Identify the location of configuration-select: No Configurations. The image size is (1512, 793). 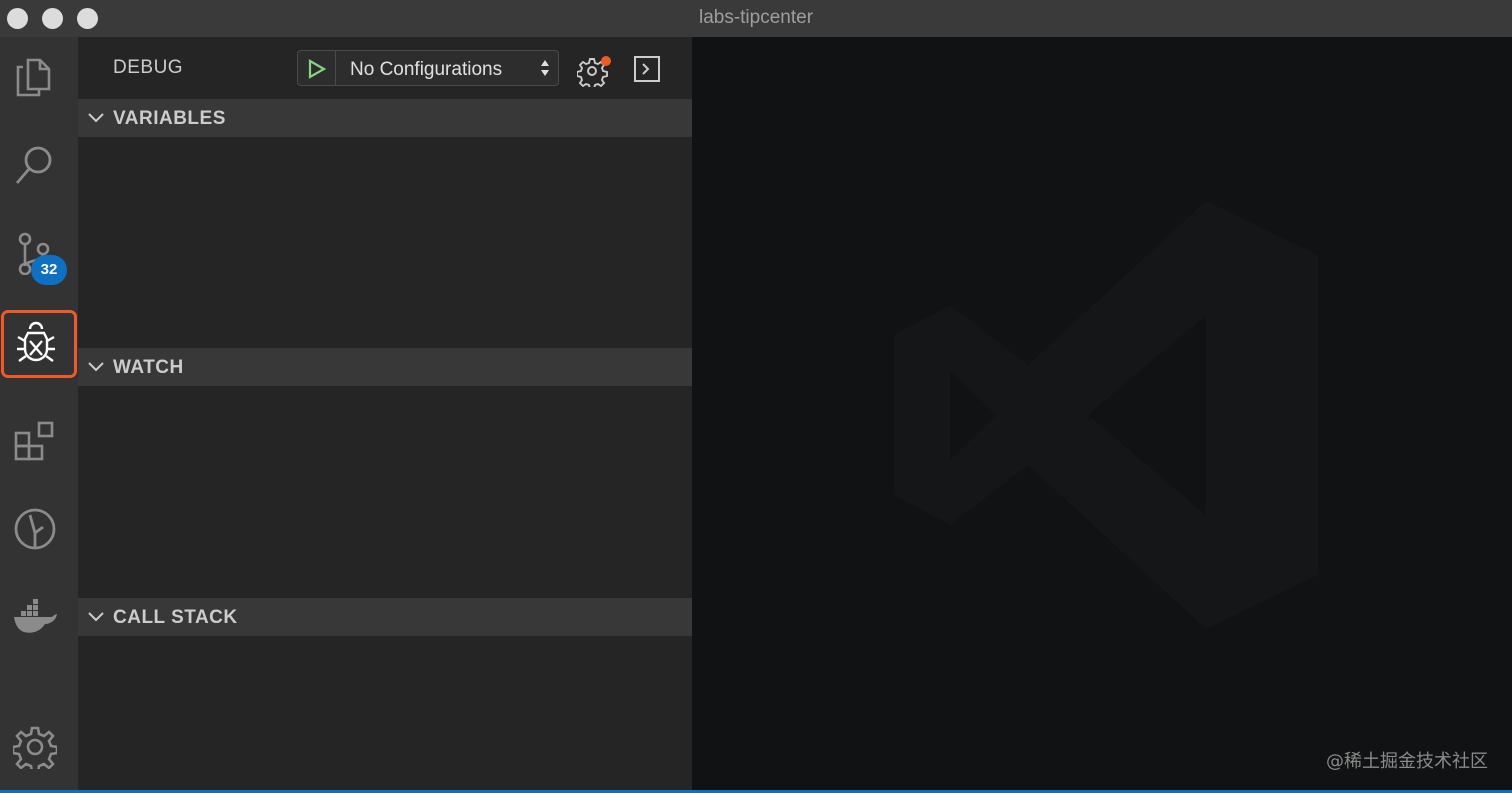
(428, 68).